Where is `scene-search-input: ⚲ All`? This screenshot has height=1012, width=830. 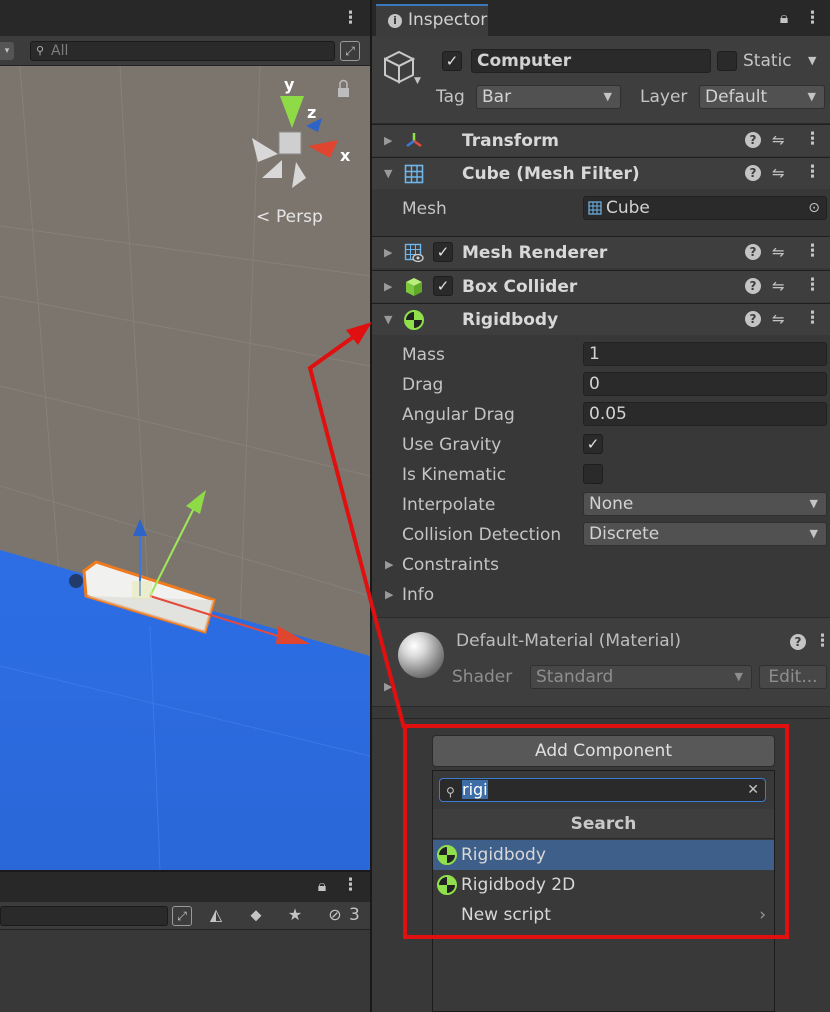 scene-search-input: ⚲ All is located at coordinates (182, 51).